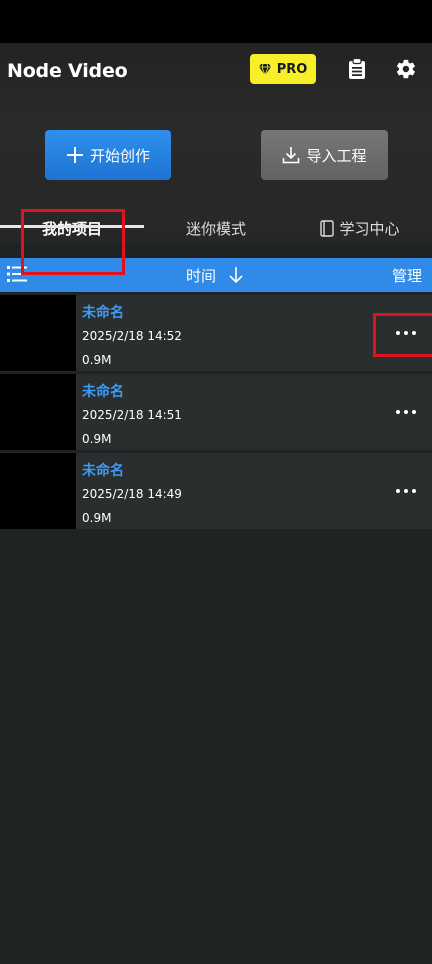 The height and width of the screenshot is (964, 432). Describe the element at coordinates (132, 336) in the screenshot. I see `project-date: 2025/2/18 14:52` at that location.